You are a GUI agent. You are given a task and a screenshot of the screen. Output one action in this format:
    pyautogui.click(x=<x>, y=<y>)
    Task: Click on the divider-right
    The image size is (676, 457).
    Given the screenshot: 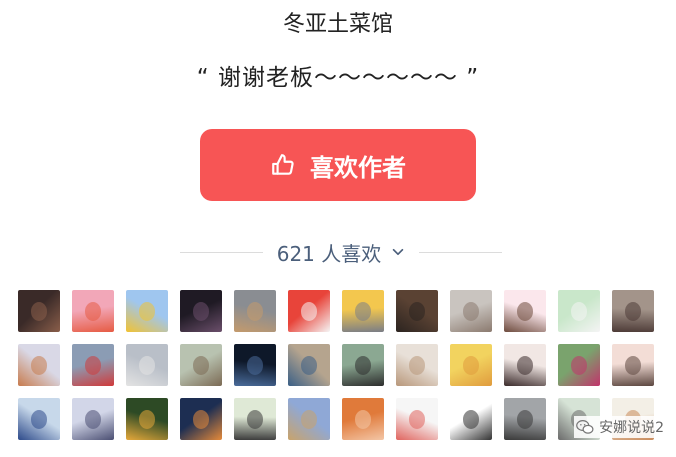 What is the action you would take?
    pyautogui.click(x=460, y=252)
    